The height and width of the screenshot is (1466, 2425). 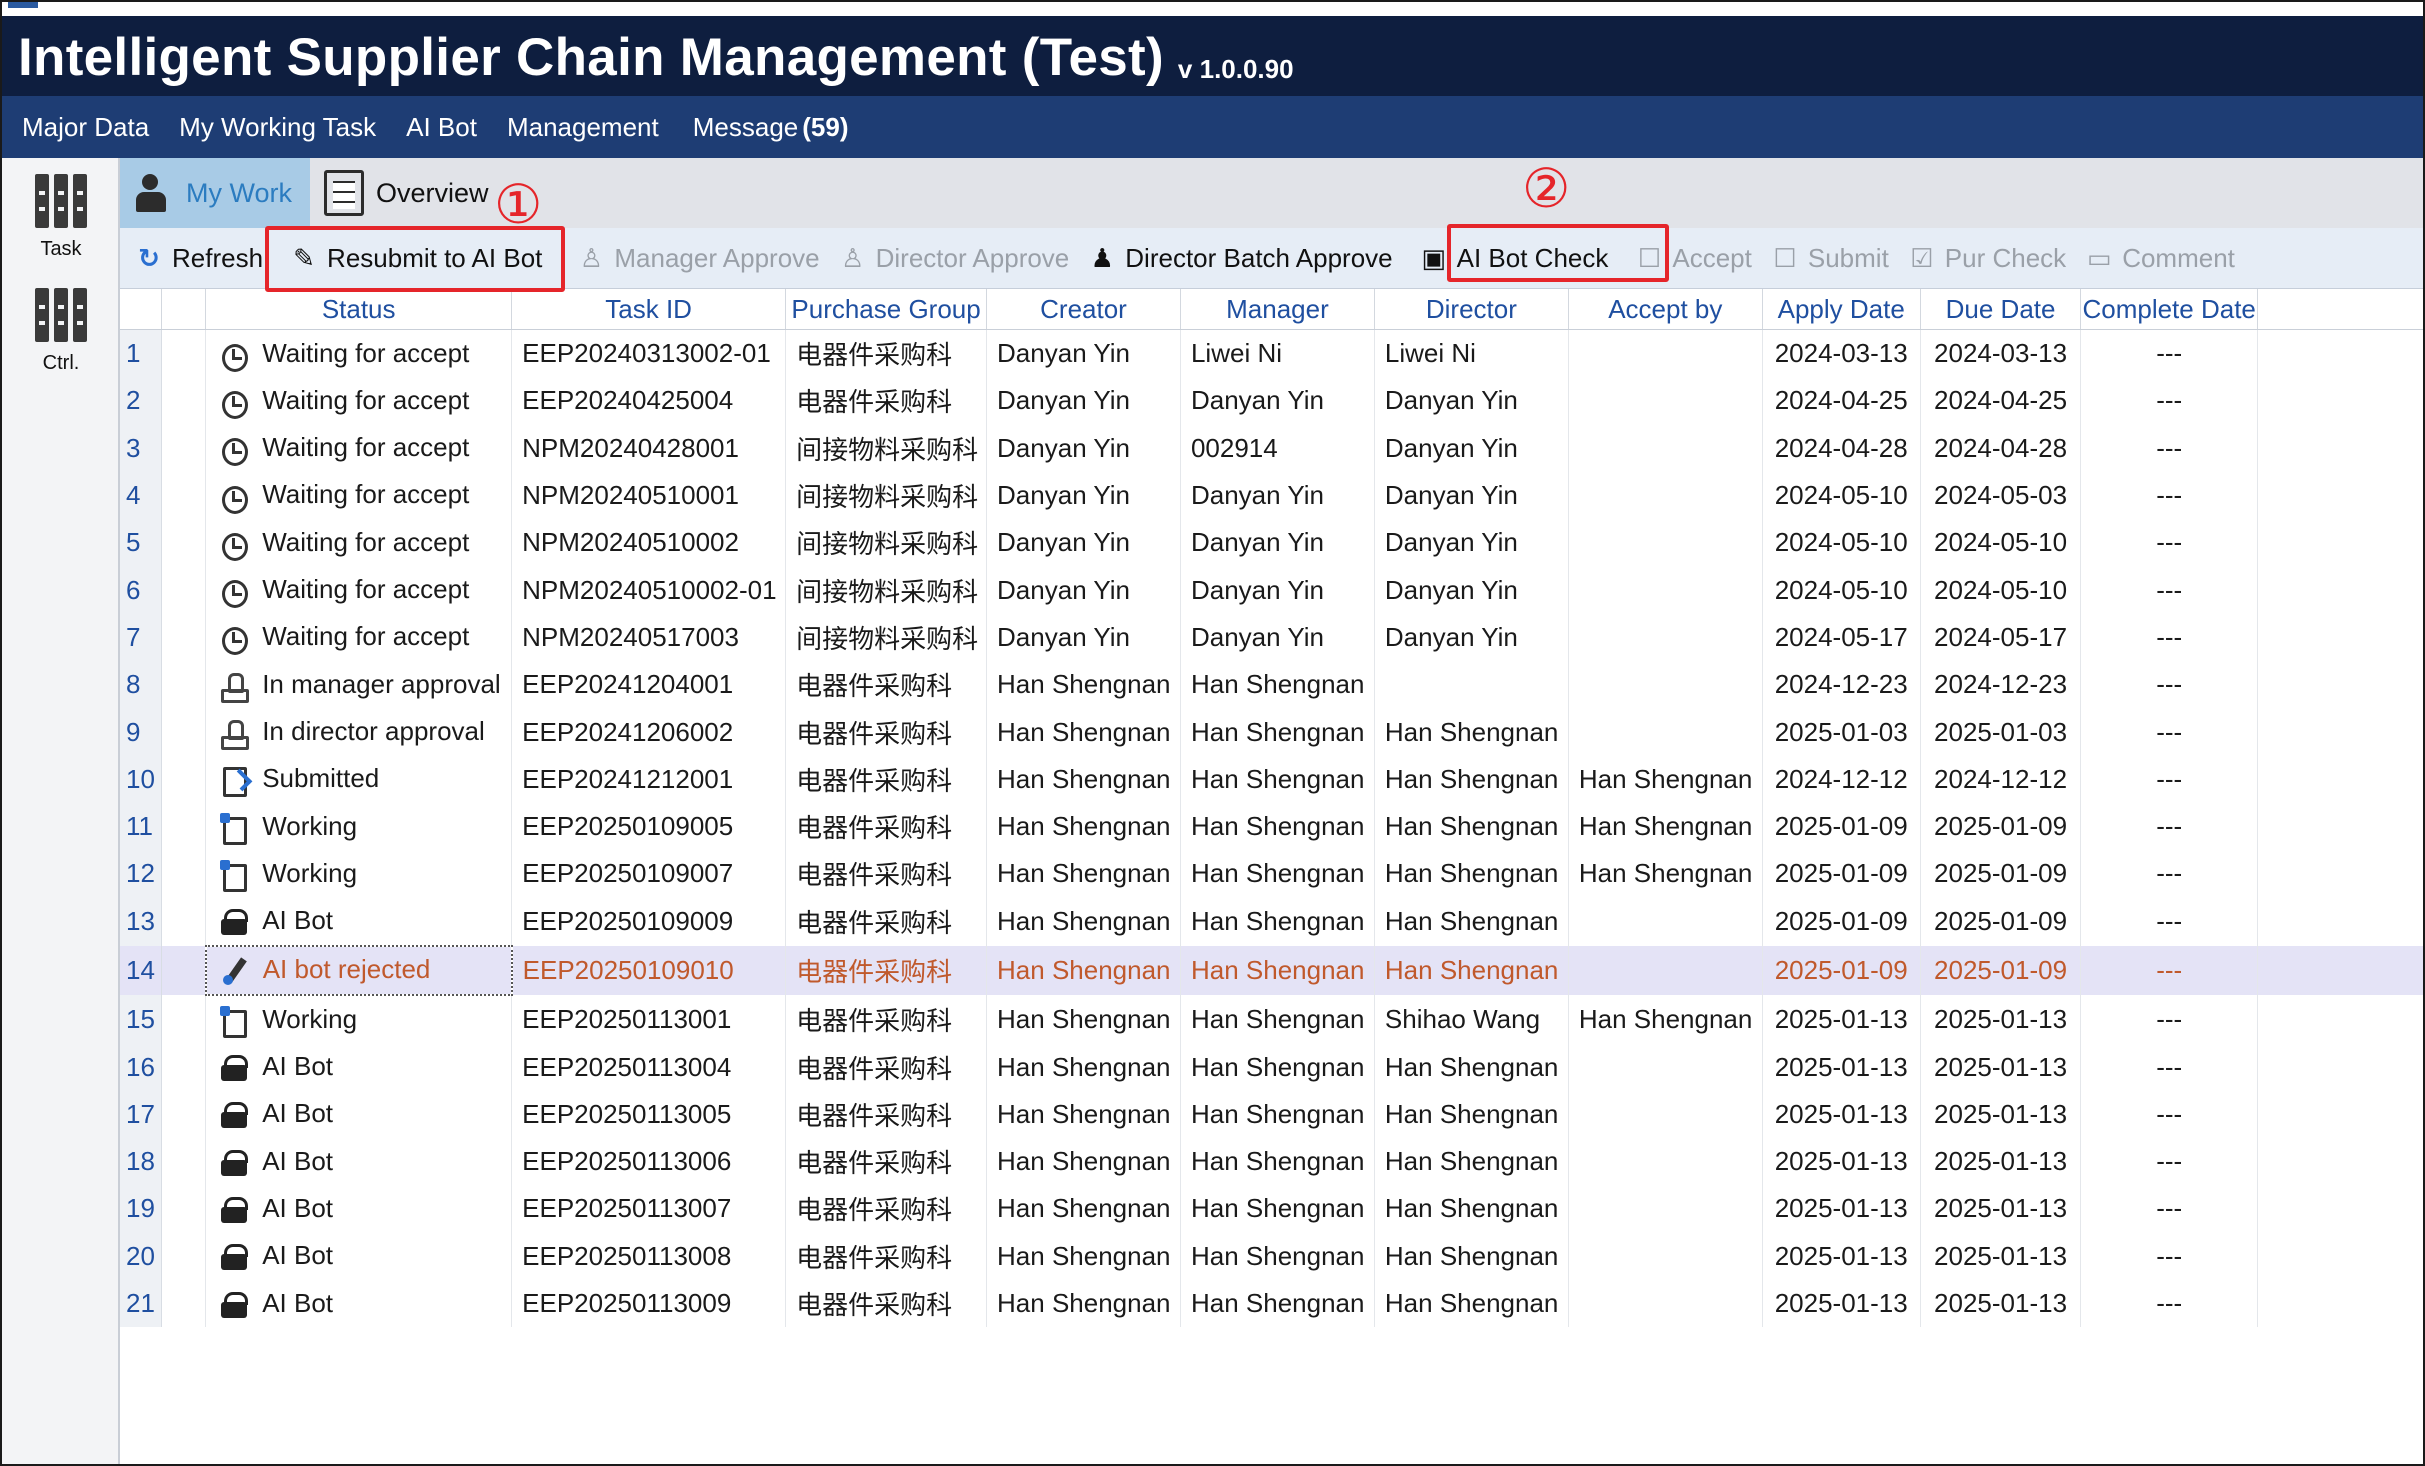 What do you see at coordinates (1649, 257) in the screenshot?
I see `doc-icon: ☐` at bounding box center [1649, 257].